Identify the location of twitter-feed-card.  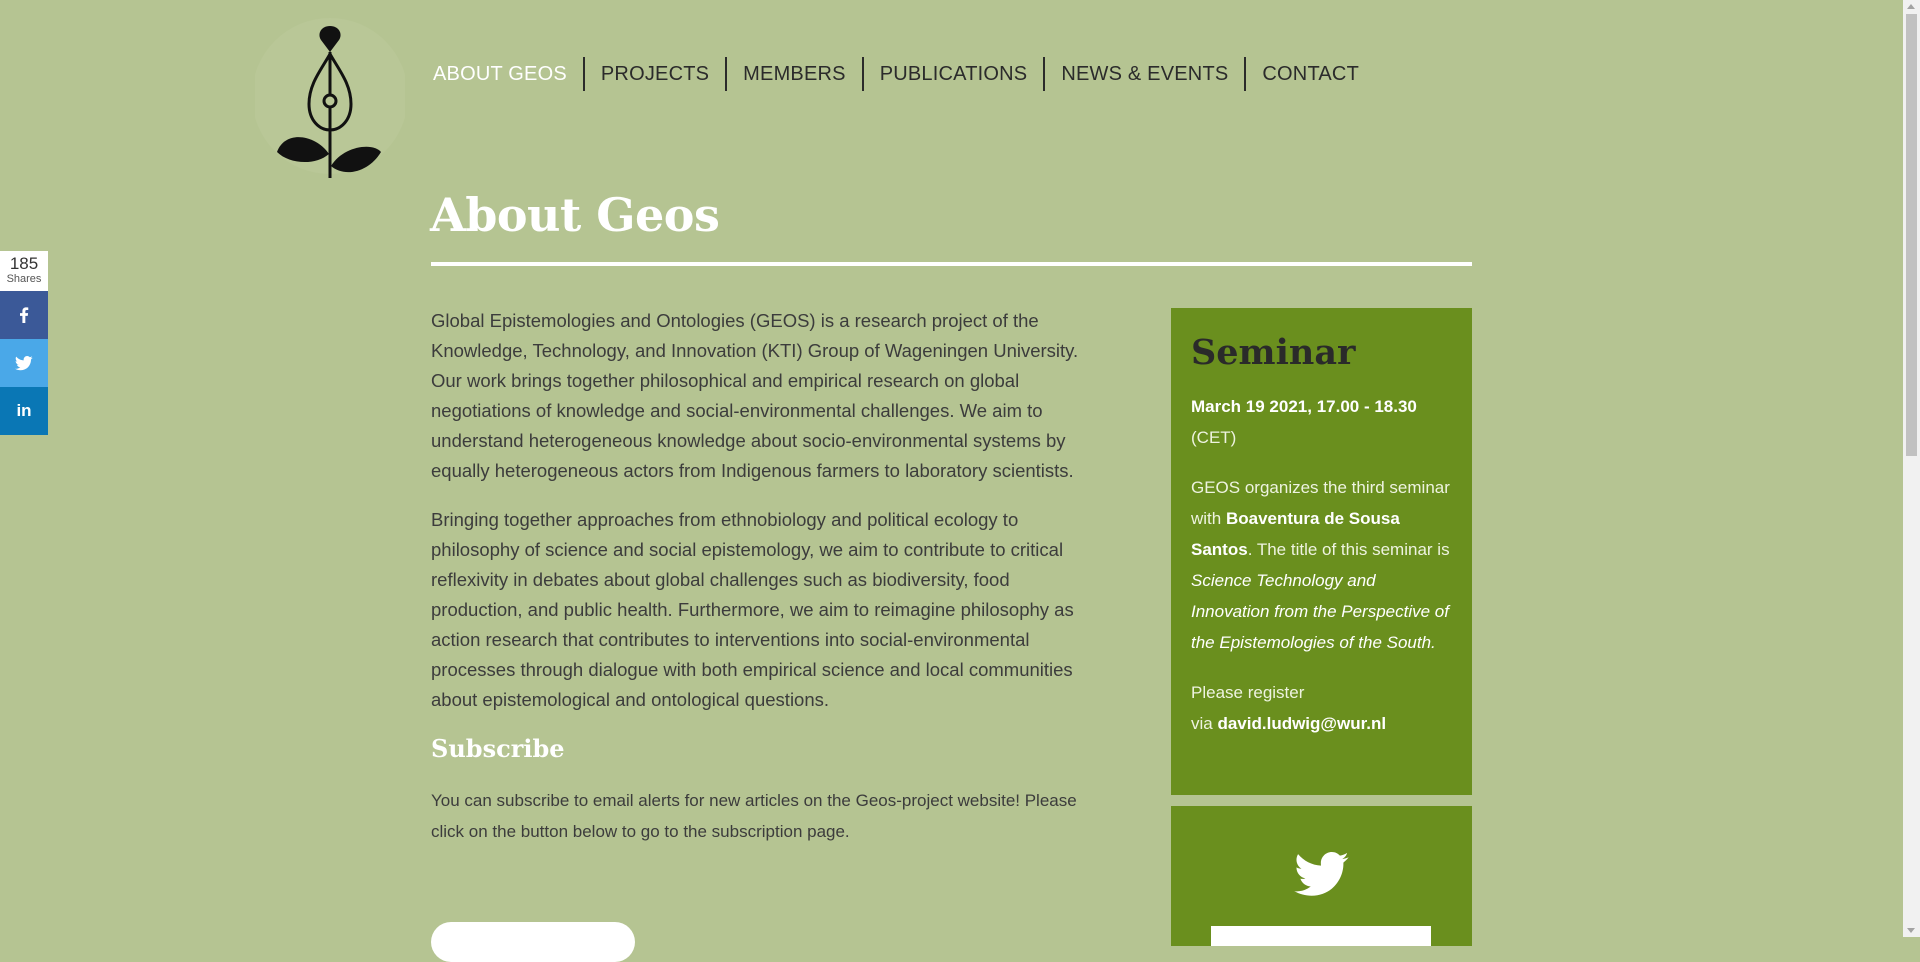
(1321, 936).